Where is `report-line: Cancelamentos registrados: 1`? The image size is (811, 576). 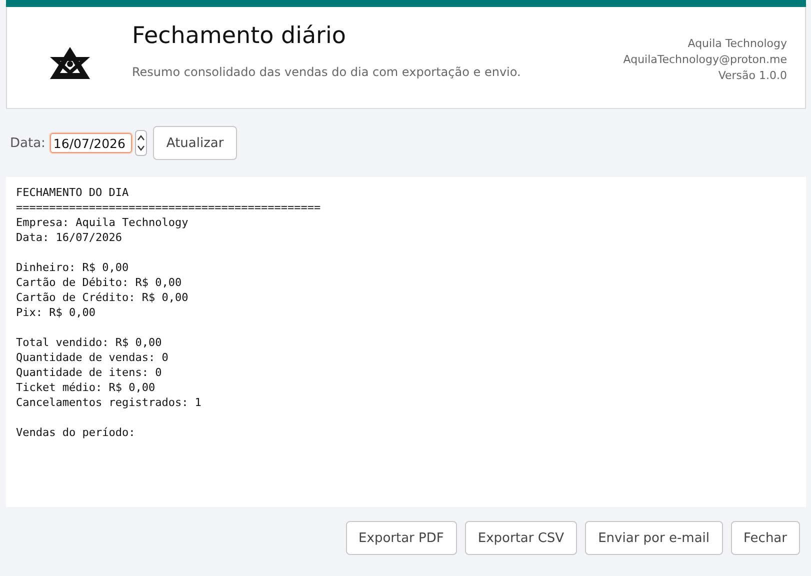
report-line: Cancelamentos registrados: 1 is located at coordinates (109, 402).